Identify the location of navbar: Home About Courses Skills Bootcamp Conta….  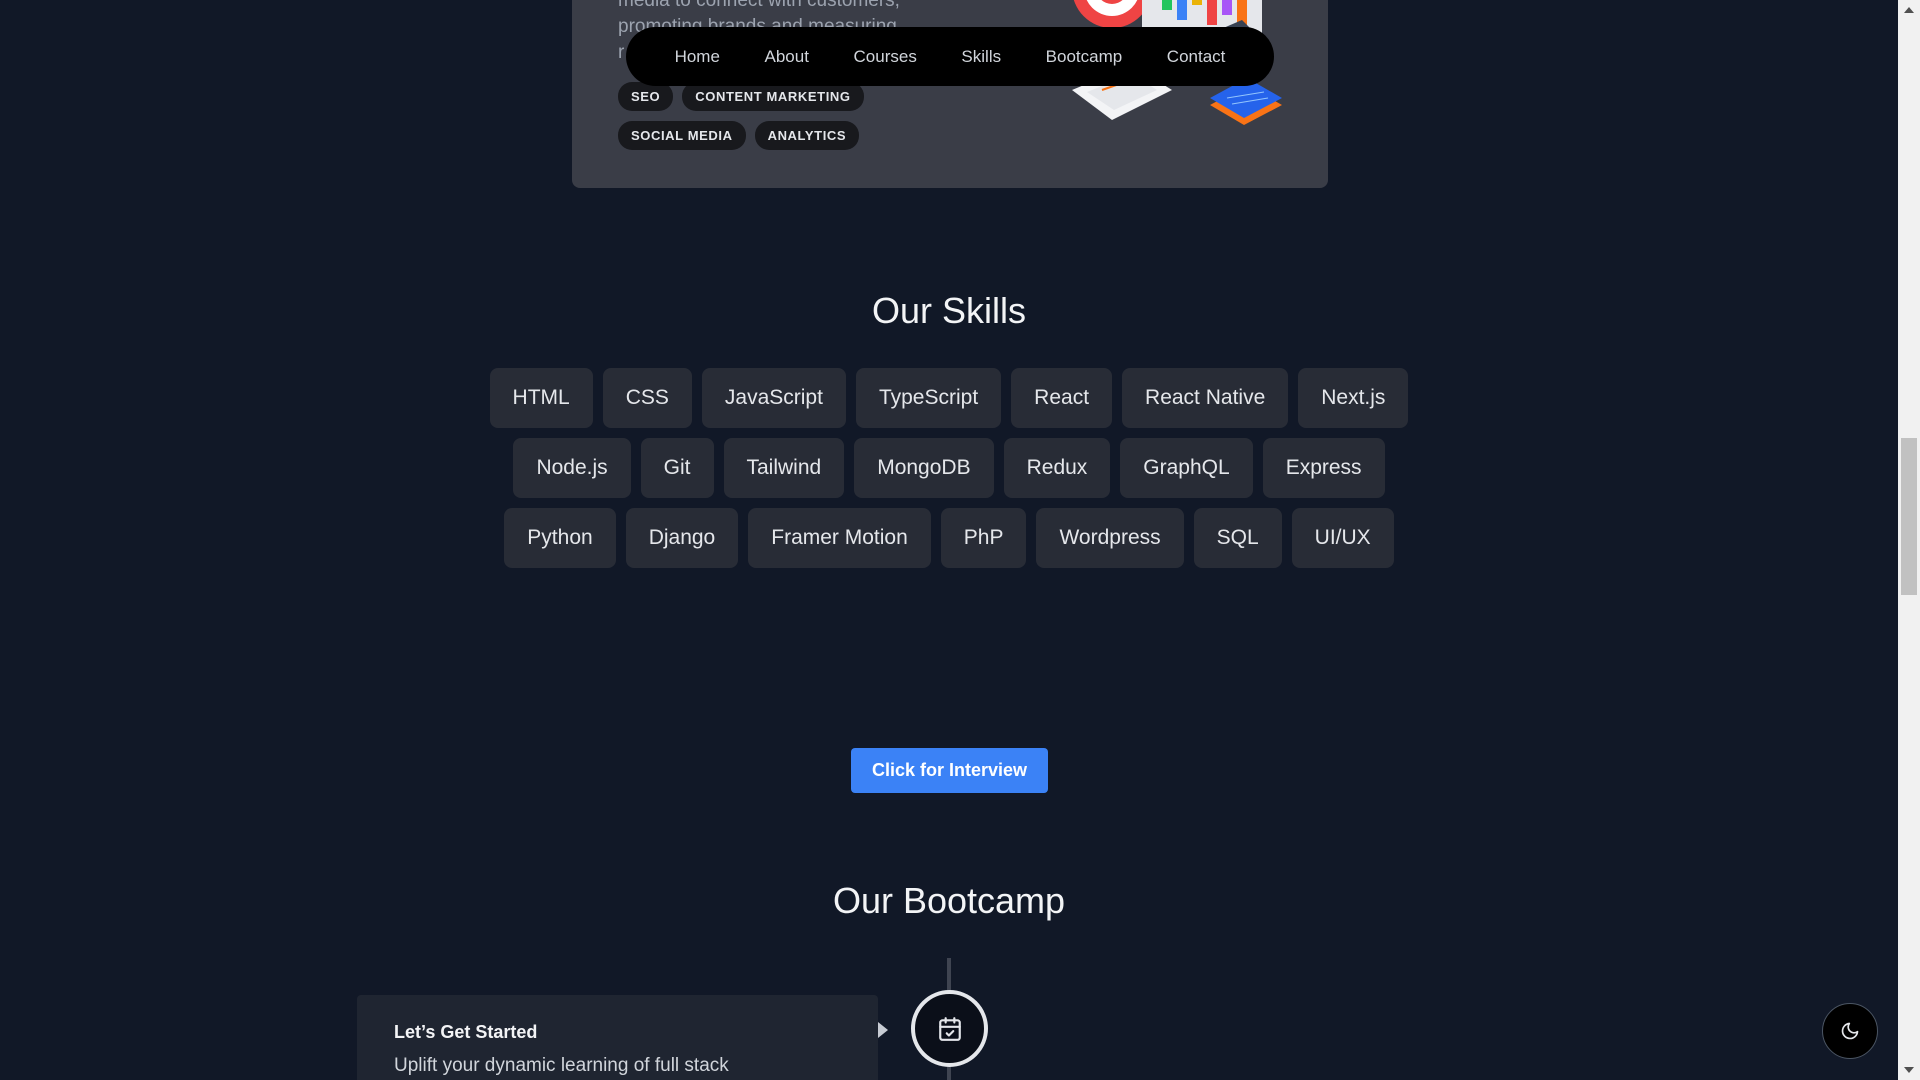
(950, 56).